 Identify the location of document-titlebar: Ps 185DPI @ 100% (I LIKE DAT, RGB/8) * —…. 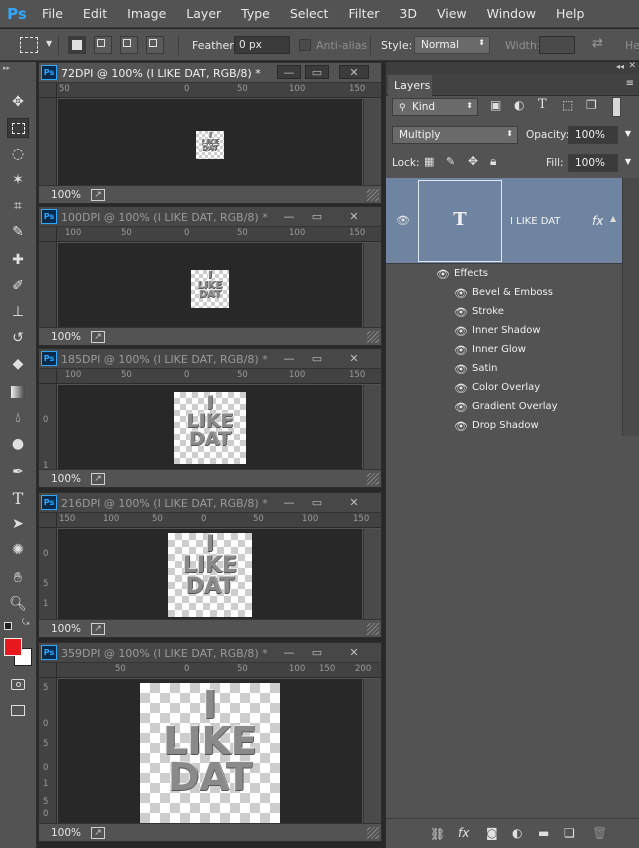
(210, 359).